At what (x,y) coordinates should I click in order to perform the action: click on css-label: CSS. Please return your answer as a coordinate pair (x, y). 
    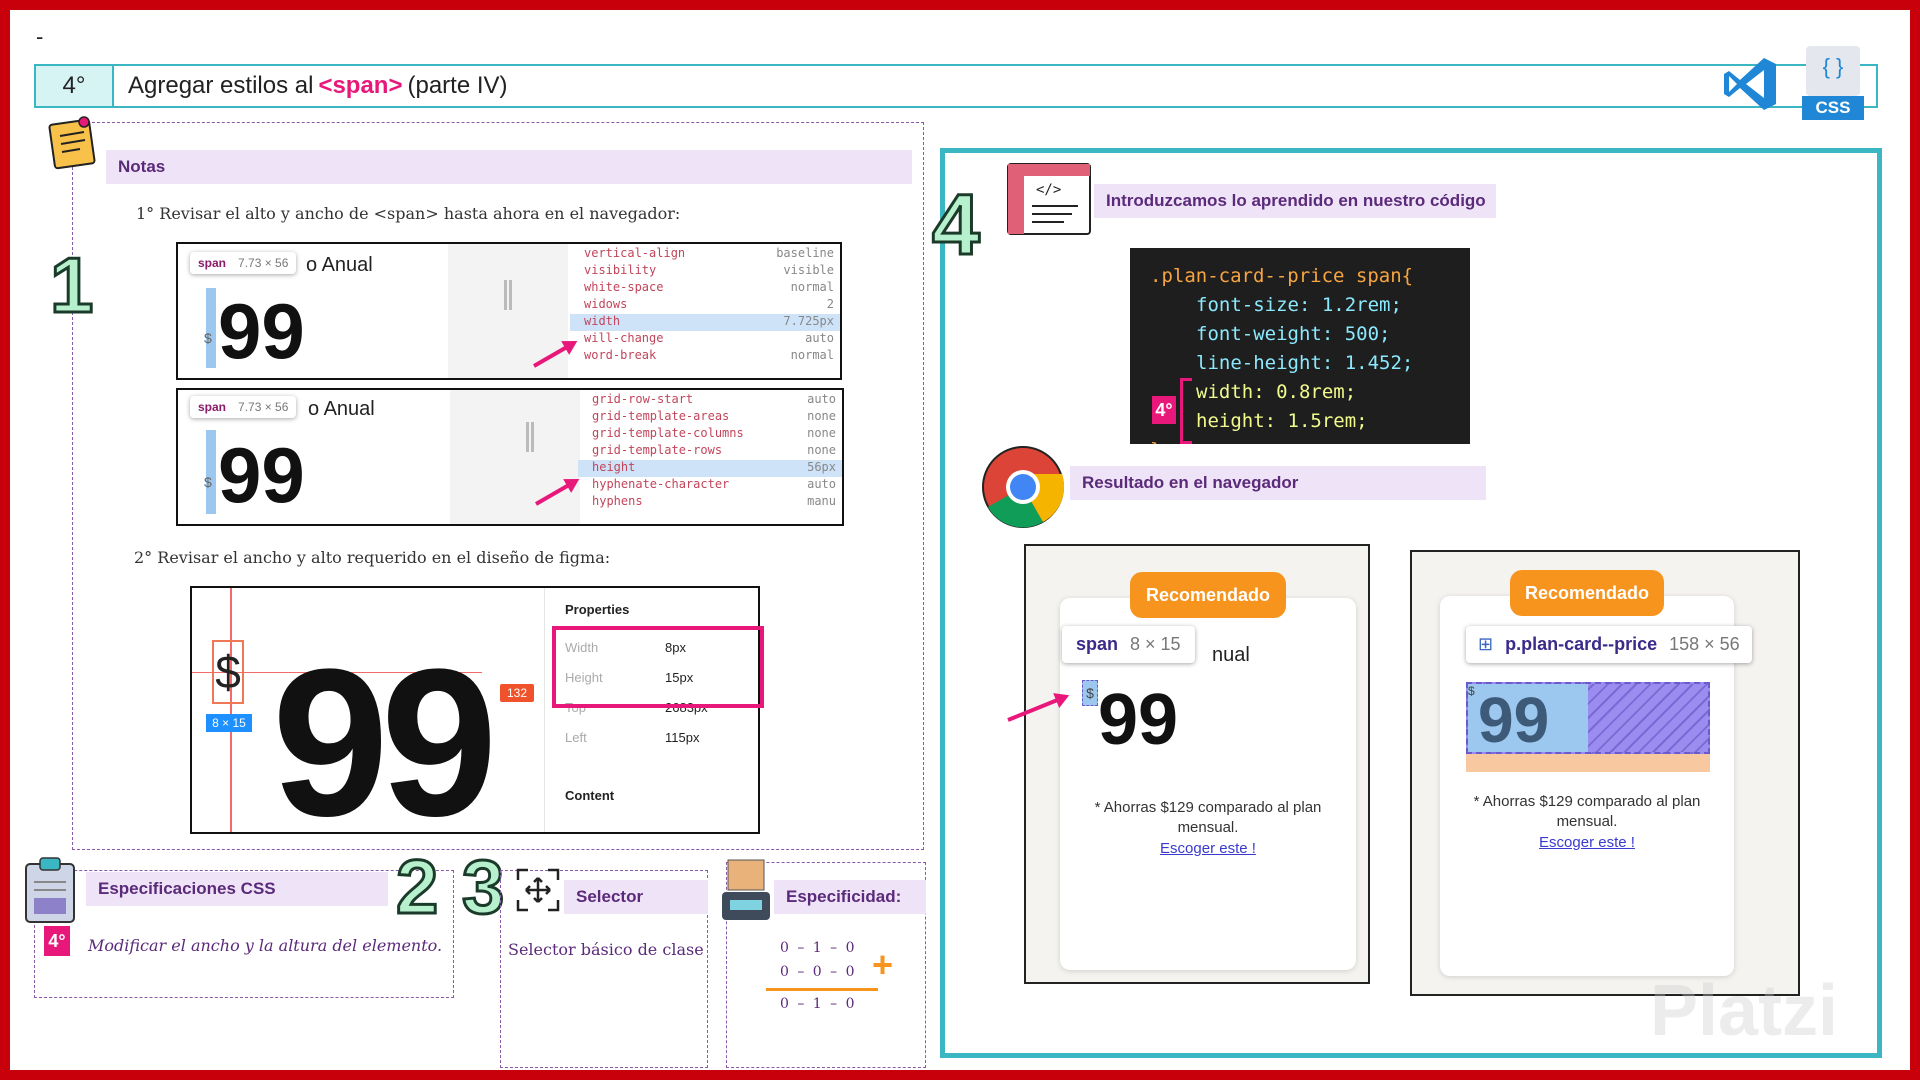
    Looking at the image, I should click on (1833, 108).